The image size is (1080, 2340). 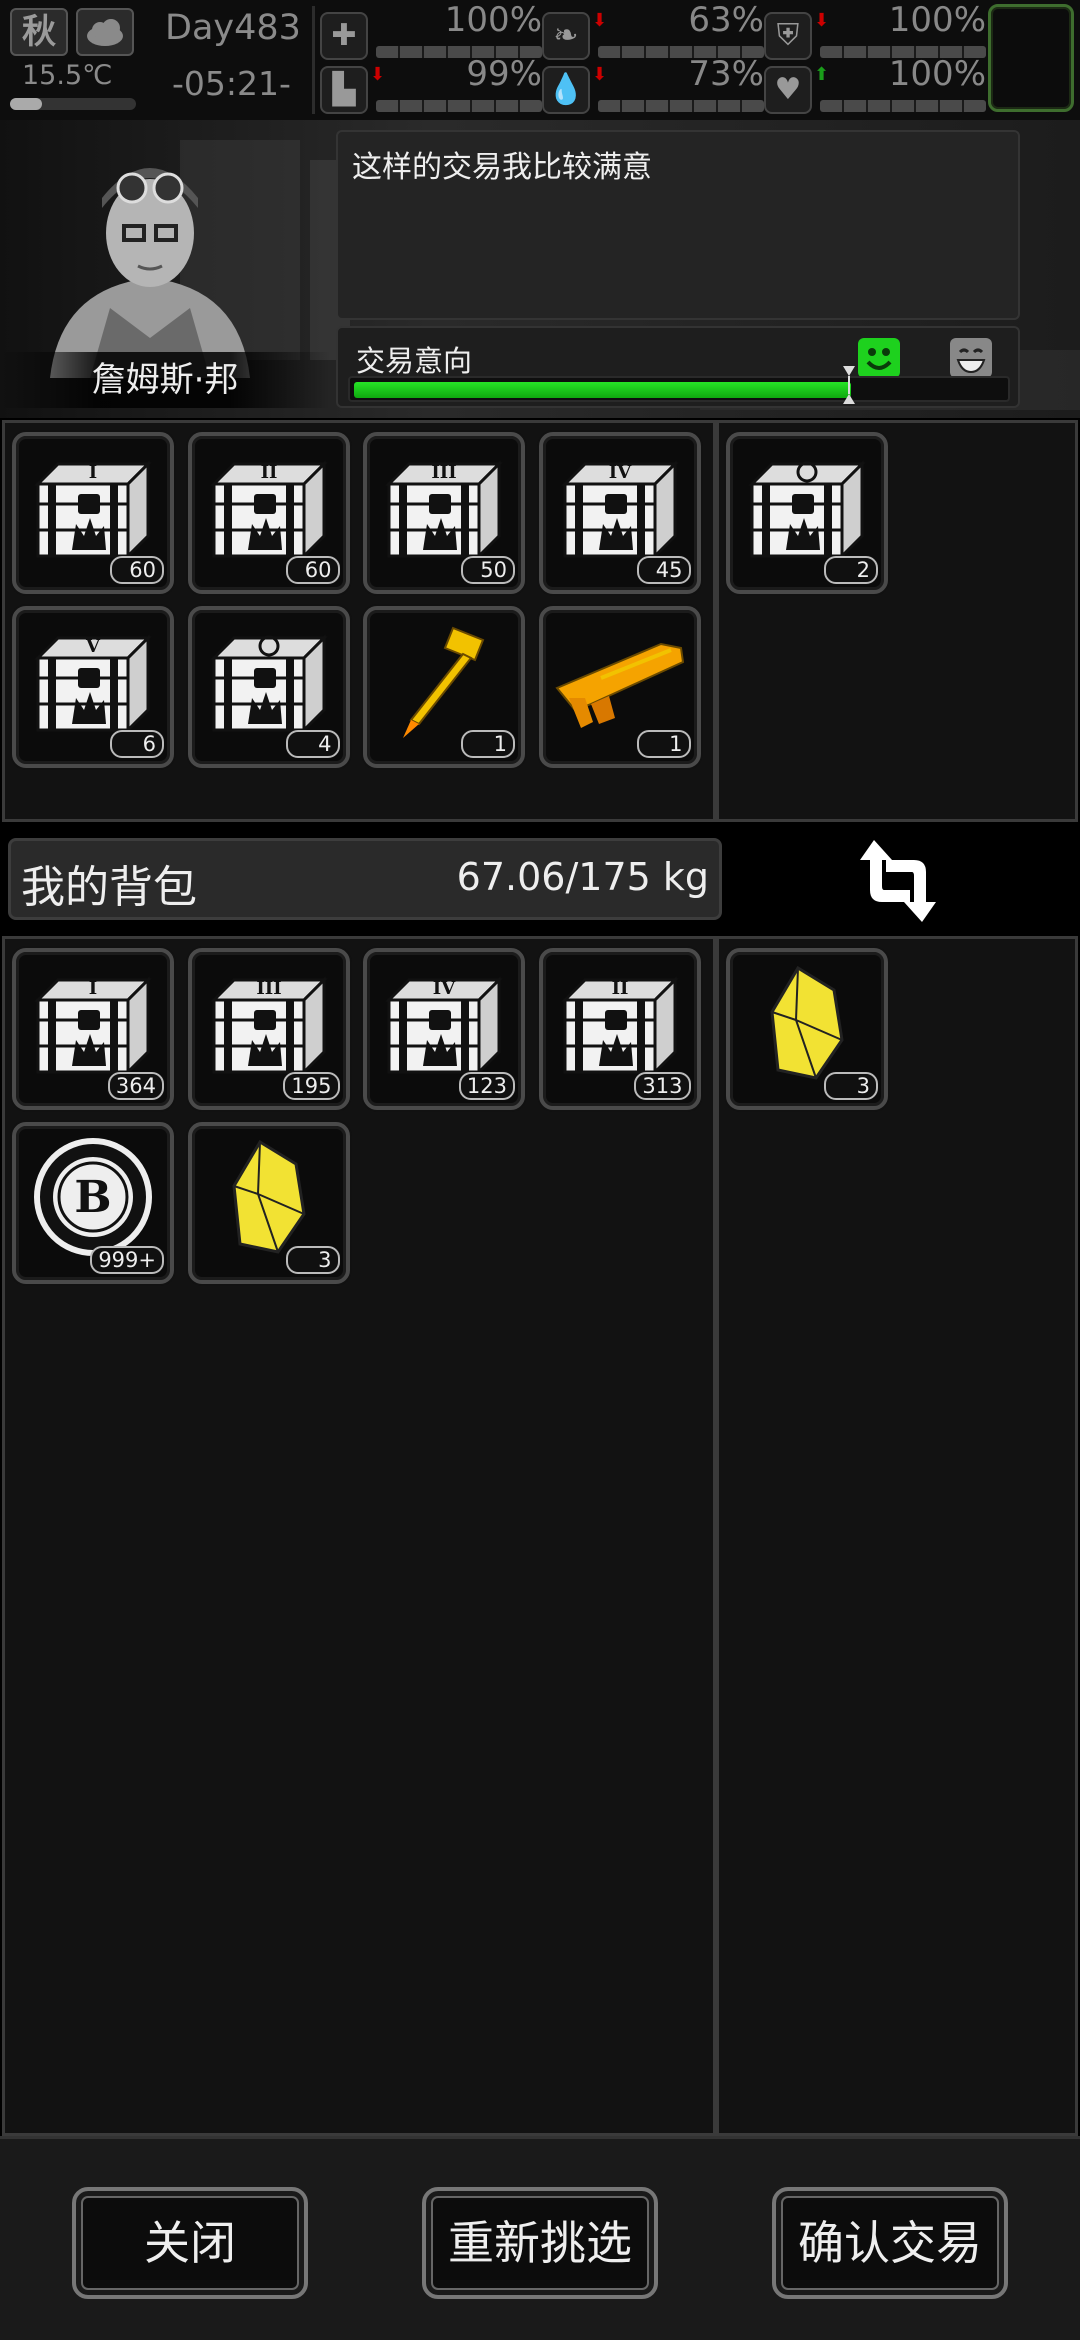 I want to click on trader-item-slot: III 50, so click(x=444, y=513).